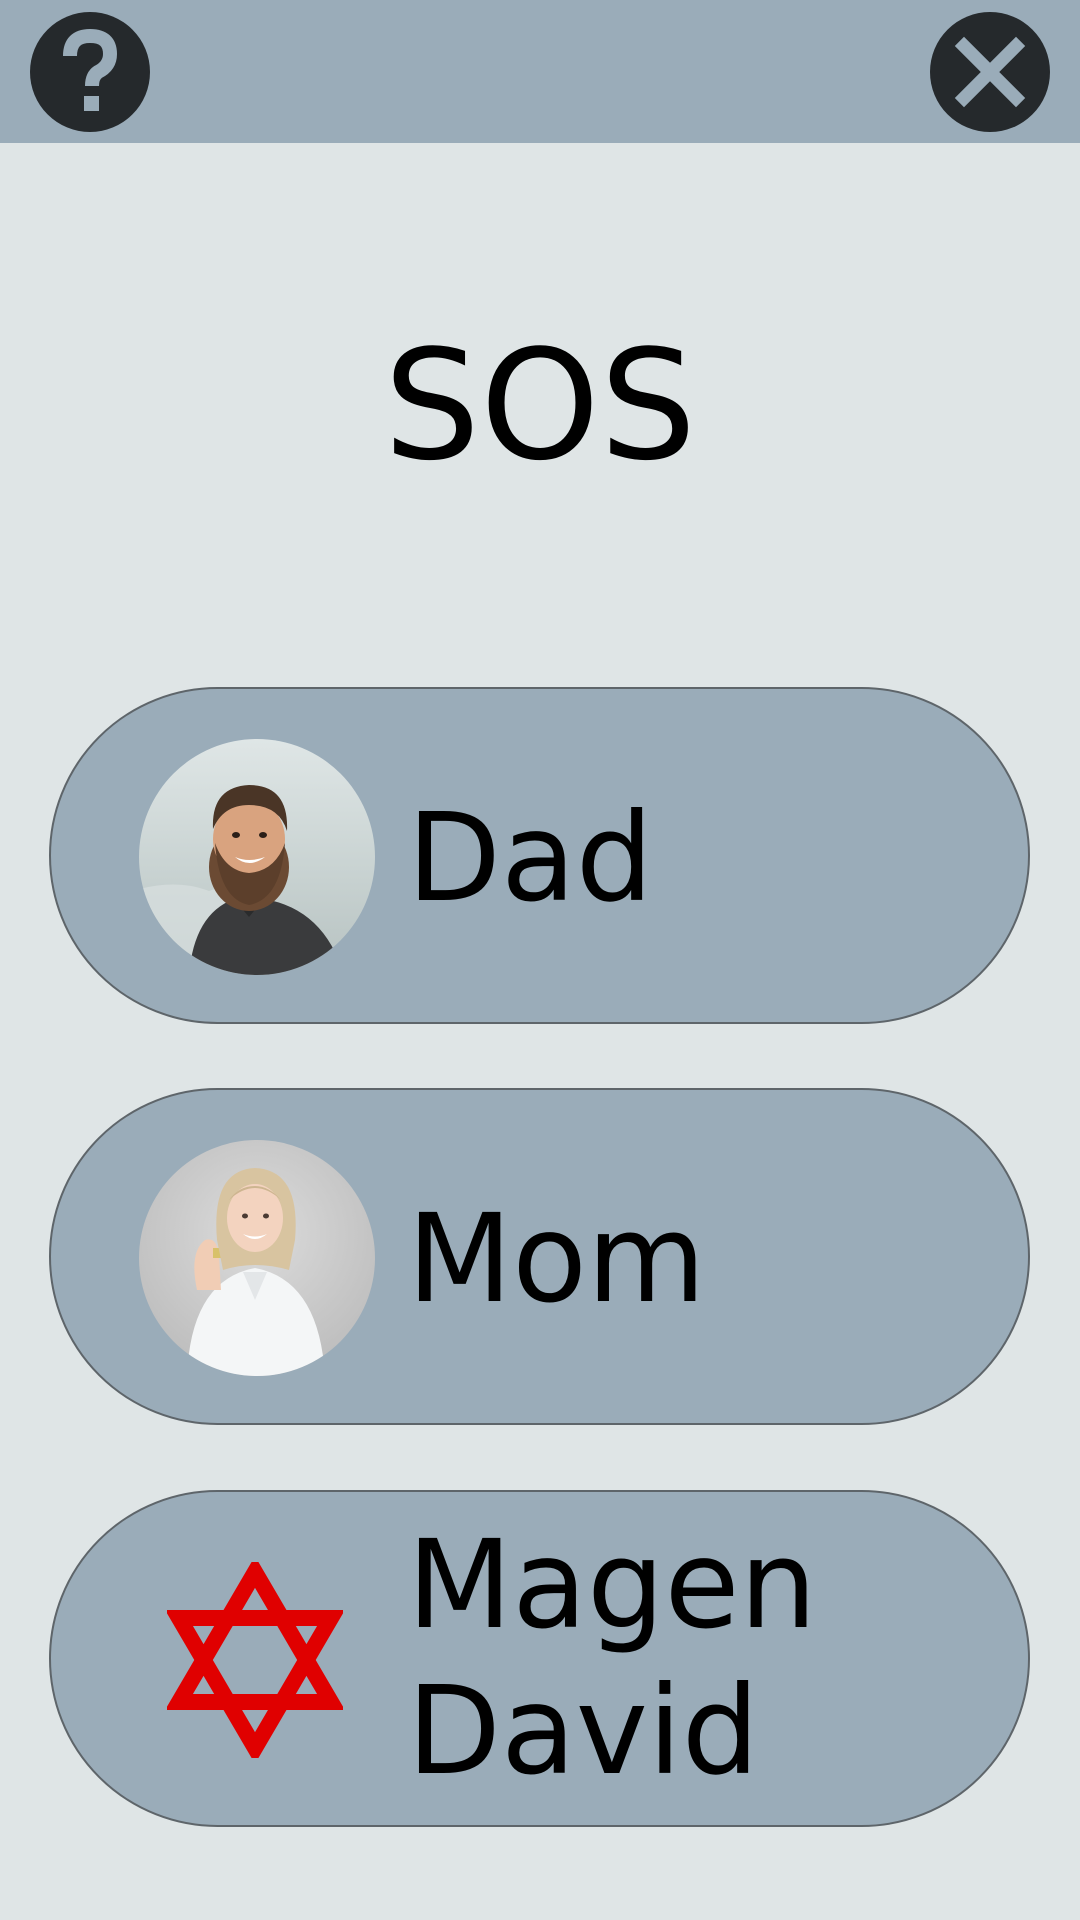  Describe the element at coordinates (540, 71) in the screenshot. I see `top-bar` at that location.